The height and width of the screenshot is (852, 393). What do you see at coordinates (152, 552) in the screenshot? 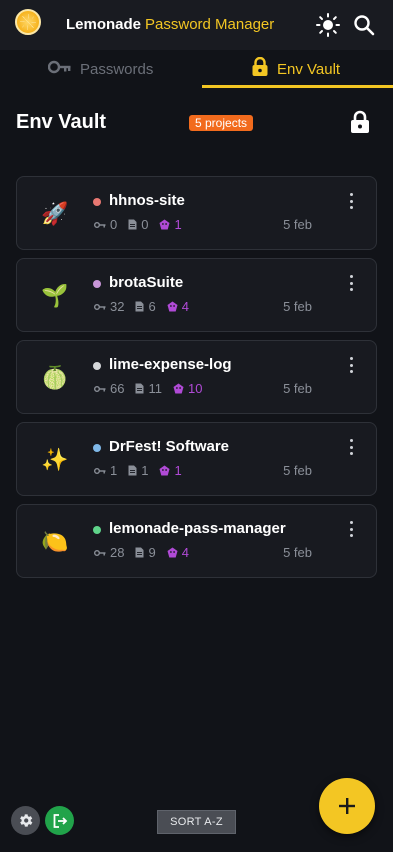
I see `file-count-value: 9` at bounding box center [152, 552].